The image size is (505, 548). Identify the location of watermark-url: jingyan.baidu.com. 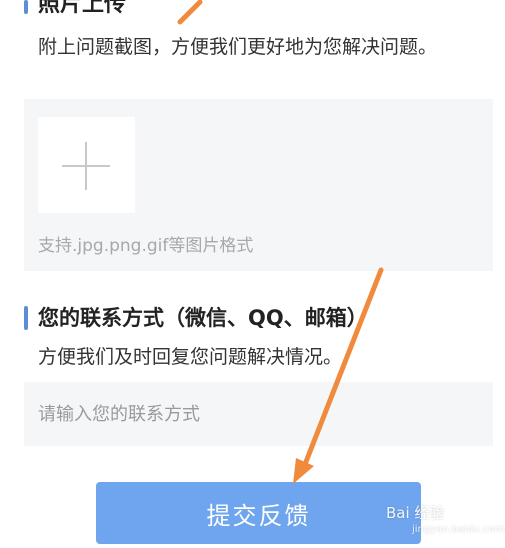
(458, 529).